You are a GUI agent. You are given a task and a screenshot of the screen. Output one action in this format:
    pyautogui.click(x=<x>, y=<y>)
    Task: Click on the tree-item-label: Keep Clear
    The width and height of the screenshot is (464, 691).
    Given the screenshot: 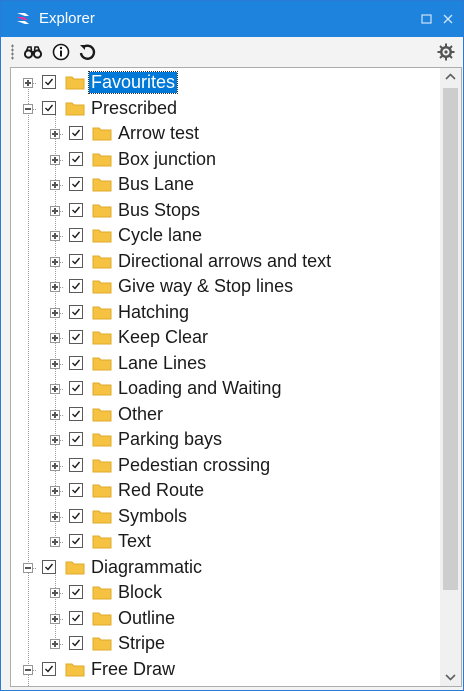 What is the action you would take?
    pyautogui.click(x=163, y=337)
    